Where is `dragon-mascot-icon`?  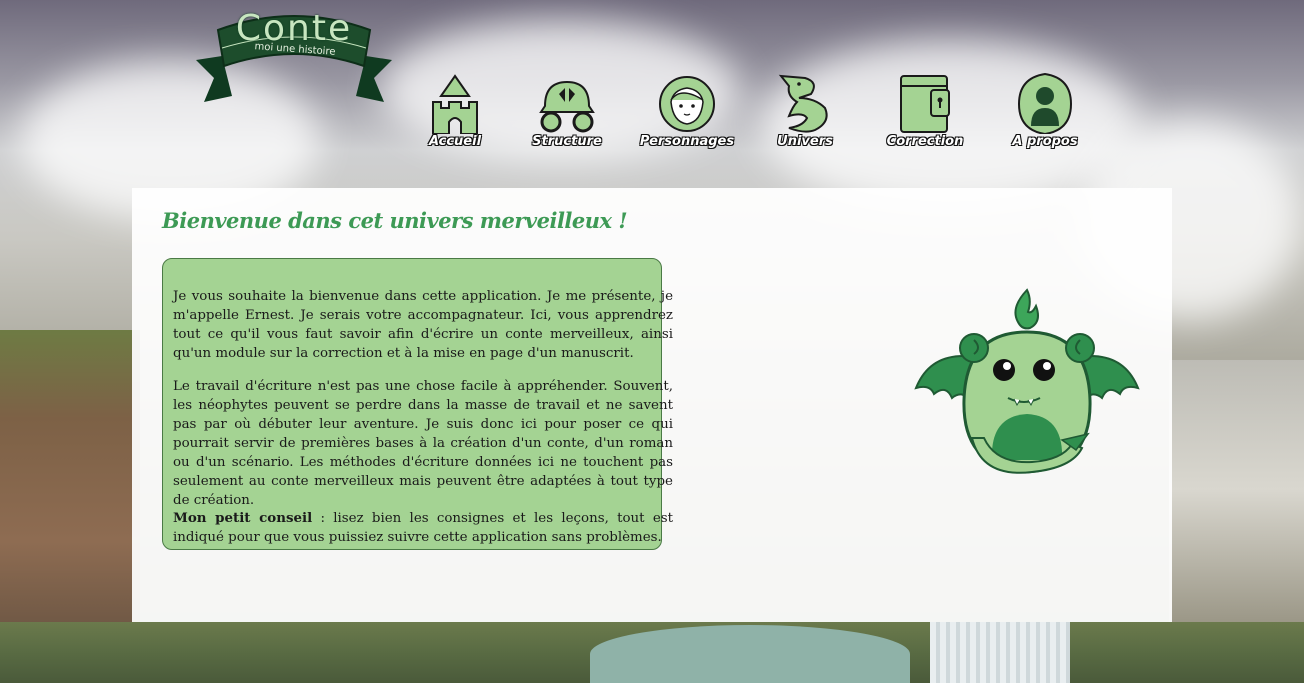
dragon-mascot-icon is located at coordinates (1027, 381).